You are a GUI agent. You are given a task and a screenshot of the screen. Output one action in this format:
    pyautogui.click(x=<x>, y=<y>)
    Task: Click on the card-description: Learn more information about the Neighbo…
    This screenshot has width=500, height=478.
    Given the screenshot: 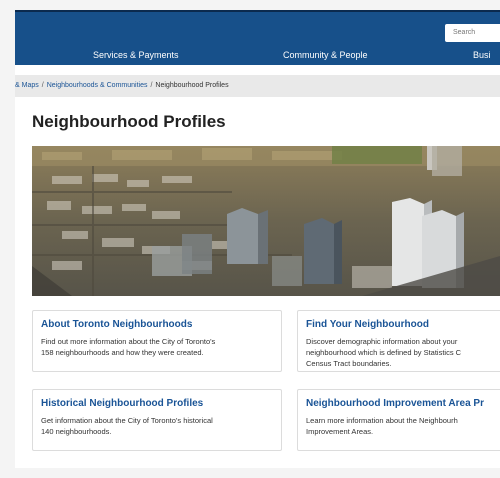 What is the action you would take?
    pyautogui.click(x=382, y=426)
    